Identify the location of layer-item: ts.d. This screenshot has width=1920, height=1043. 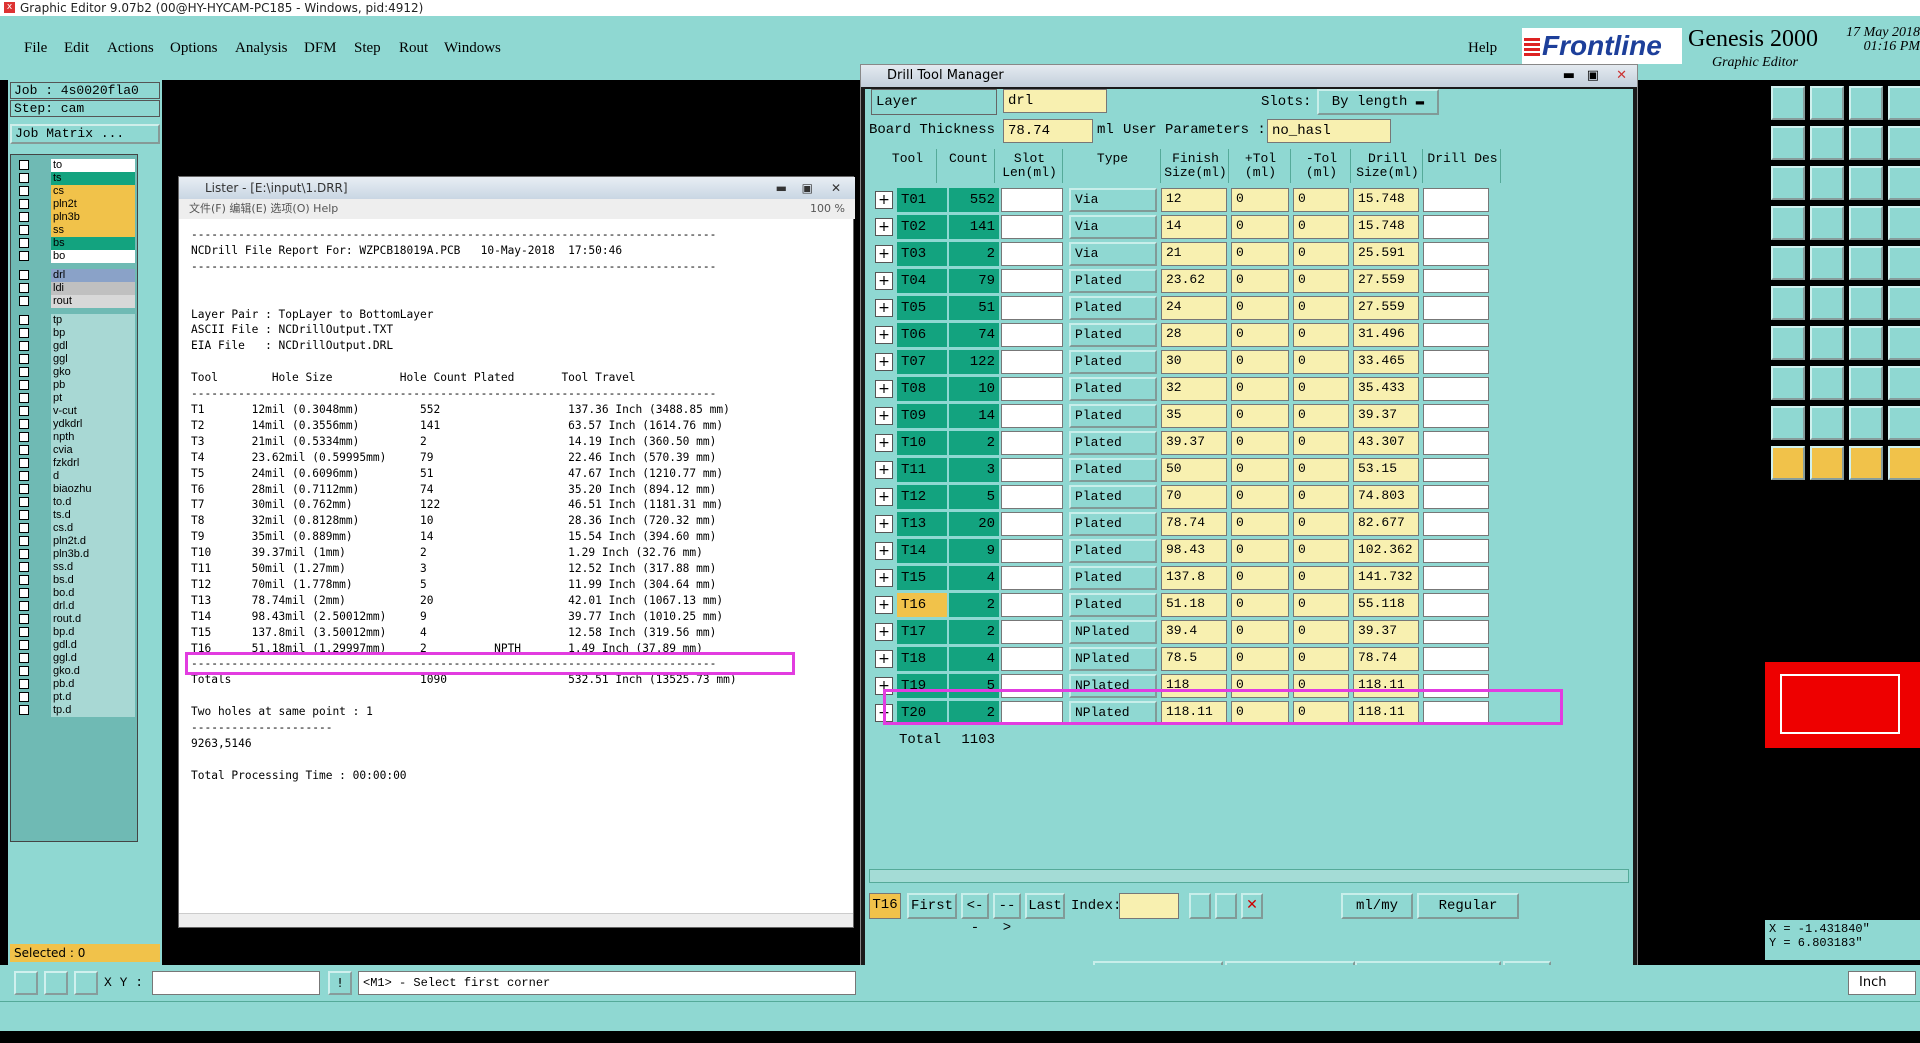
(77, 515).